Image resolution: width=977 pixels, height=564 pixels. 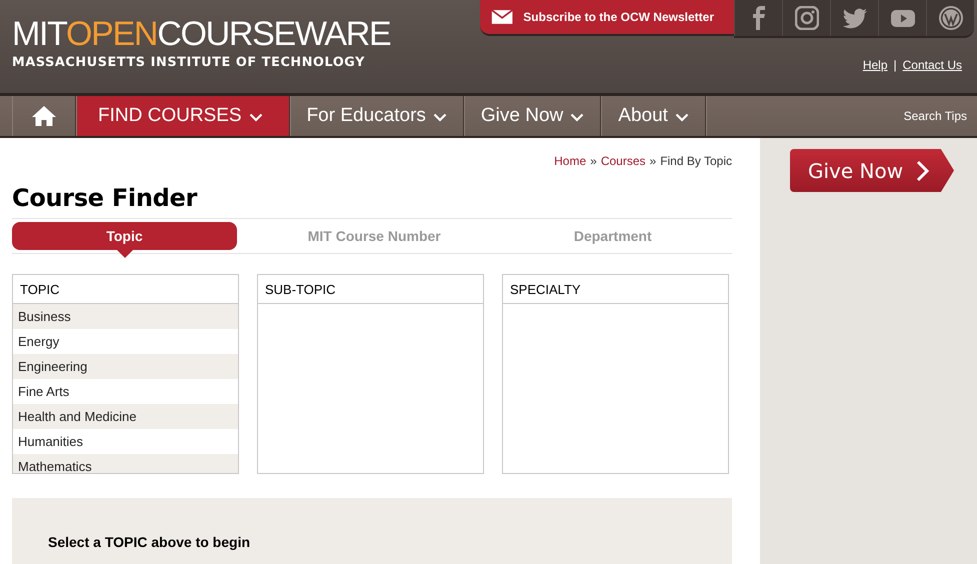 I want to click on wordpress-icon, so click(x=950, y=18).